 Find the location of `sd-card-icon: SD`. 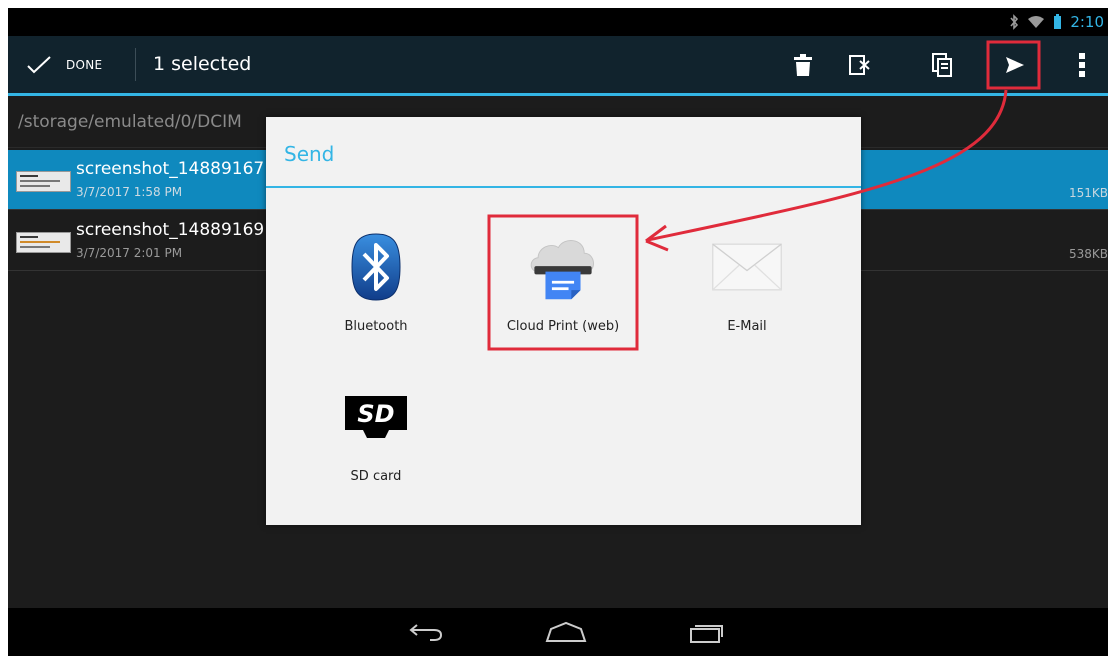

sd-card-icon: SD is located at coordinates (376, 417).